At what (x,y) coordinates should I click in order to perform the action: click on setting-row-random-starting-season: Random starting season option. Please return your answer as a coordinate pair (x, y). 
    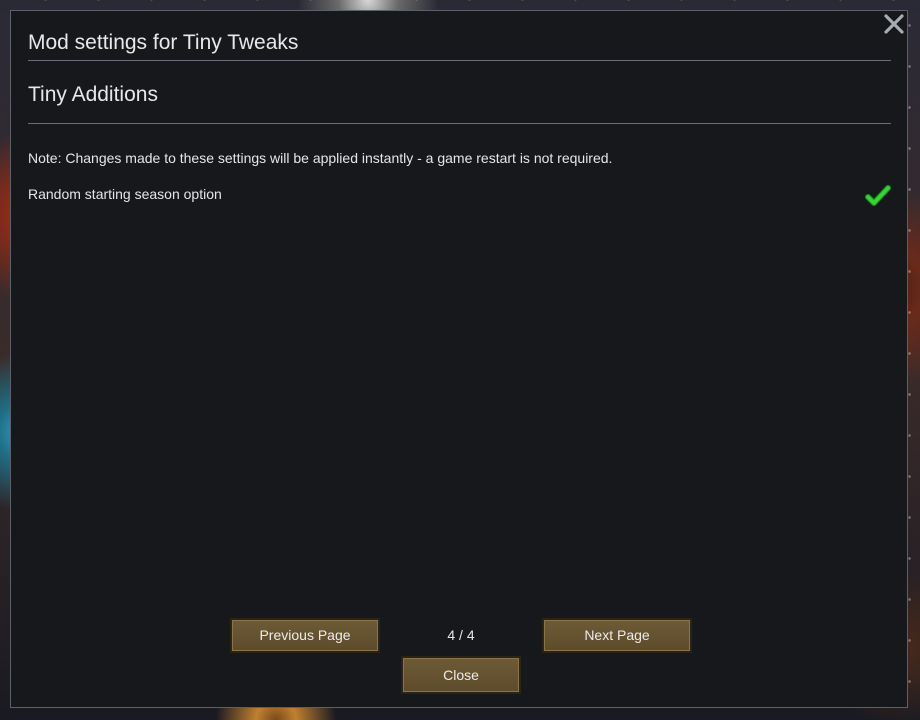
    Looking at the image, I should click on (459, 197).